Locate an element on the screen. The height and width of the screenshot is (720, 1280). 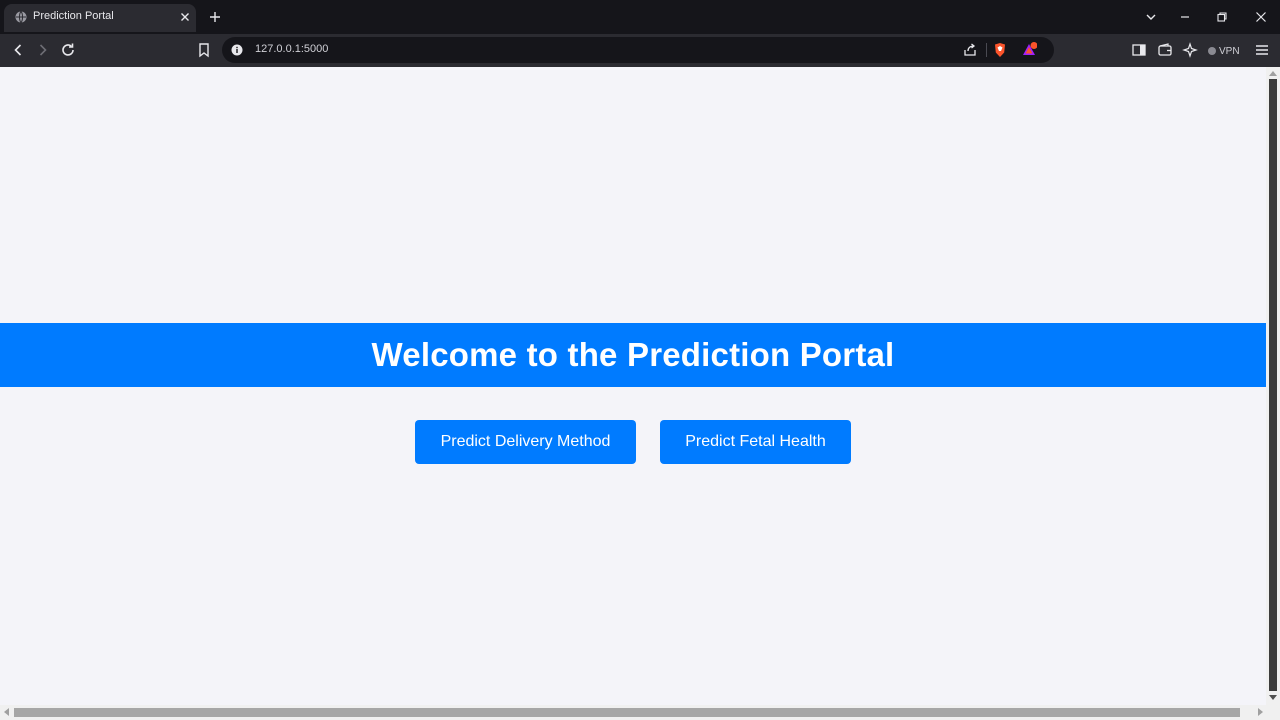
page-title: Welcome to the Prediction Portal is located at coordinates (633, 354).